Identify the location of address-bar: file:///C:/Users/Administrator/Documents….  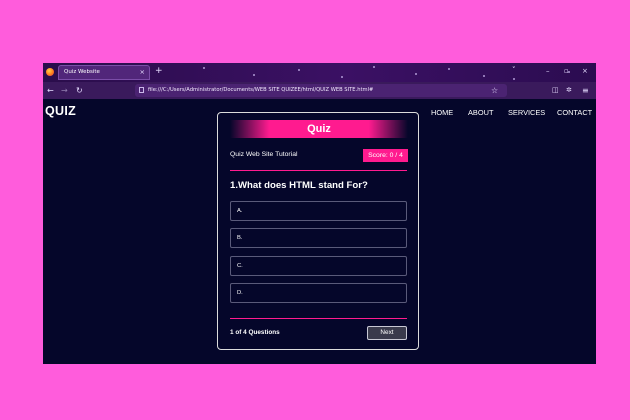
(321, 90).